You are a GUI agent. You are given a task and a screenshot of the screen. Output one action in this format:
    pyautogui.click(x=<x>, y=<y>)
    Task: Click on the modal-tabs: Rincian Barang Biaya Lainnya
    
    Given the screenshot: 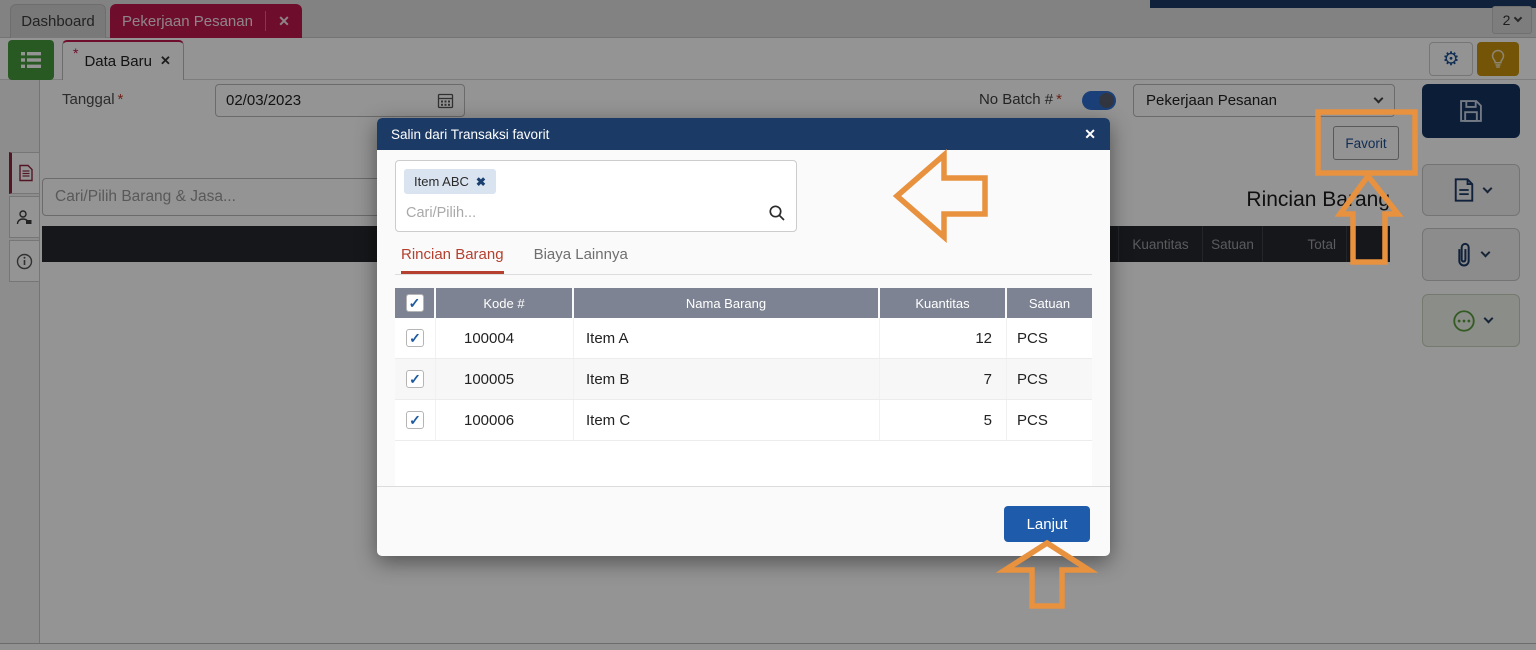 What is the action you would take?
    pyautogui.click(x=514, y=260)
    